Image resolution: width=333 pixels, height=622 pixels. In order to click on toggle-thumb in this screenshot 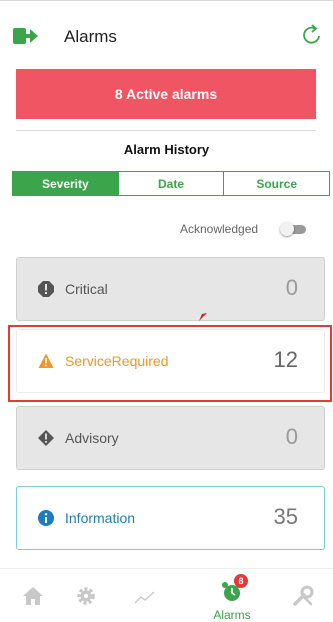, I will do `click(287, 229)`.